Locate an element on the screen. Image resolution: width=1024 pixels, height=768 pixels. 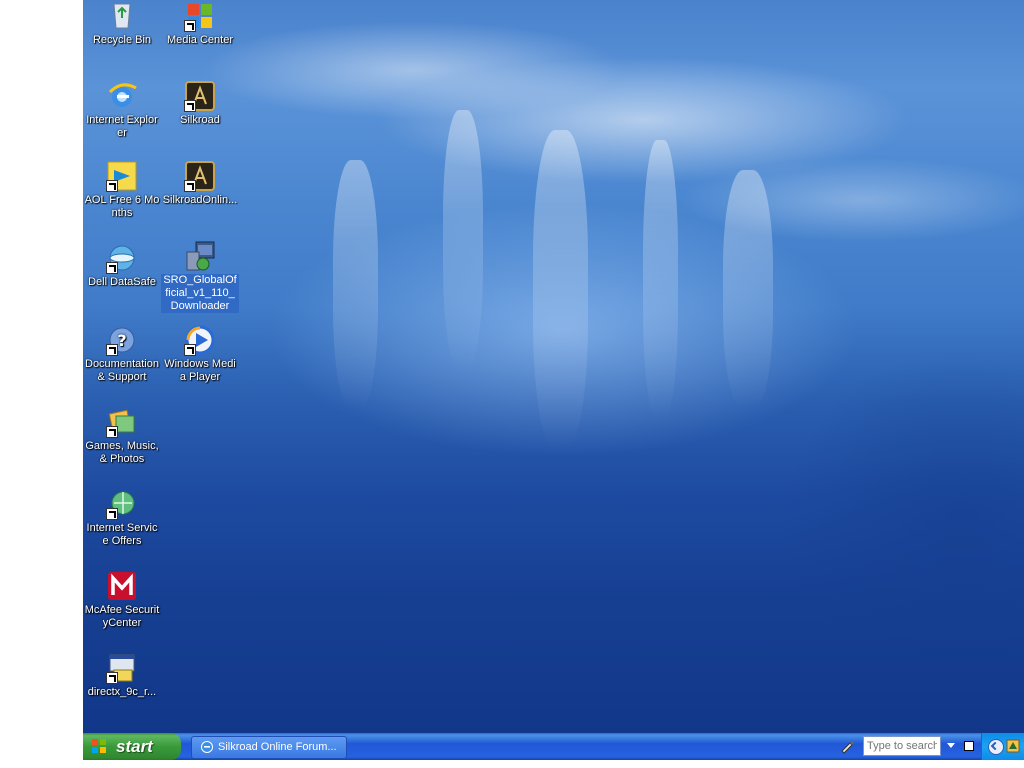
icon-label: McAfee SecurityCenter is located at coordinates (122, 616).